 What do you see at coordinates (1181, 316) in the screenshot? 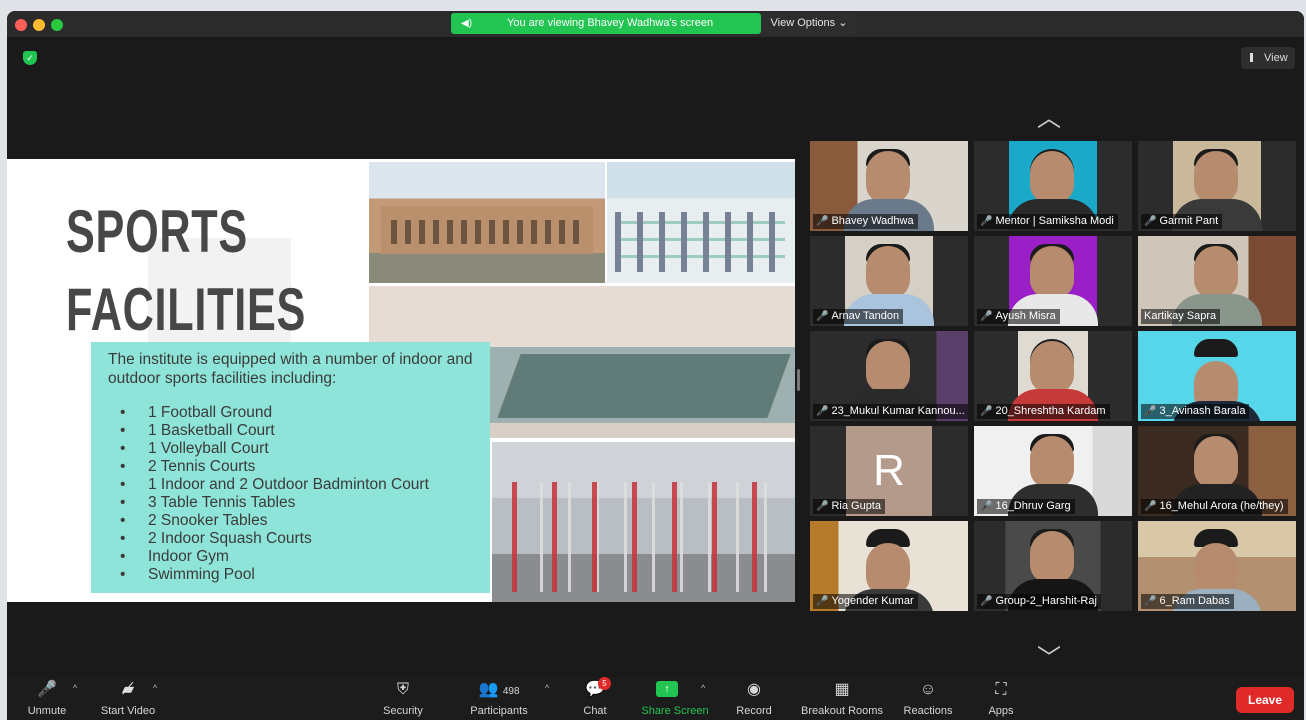
I see `participant-name: Kartikay Sapra` at bounding box center [1181, 316].